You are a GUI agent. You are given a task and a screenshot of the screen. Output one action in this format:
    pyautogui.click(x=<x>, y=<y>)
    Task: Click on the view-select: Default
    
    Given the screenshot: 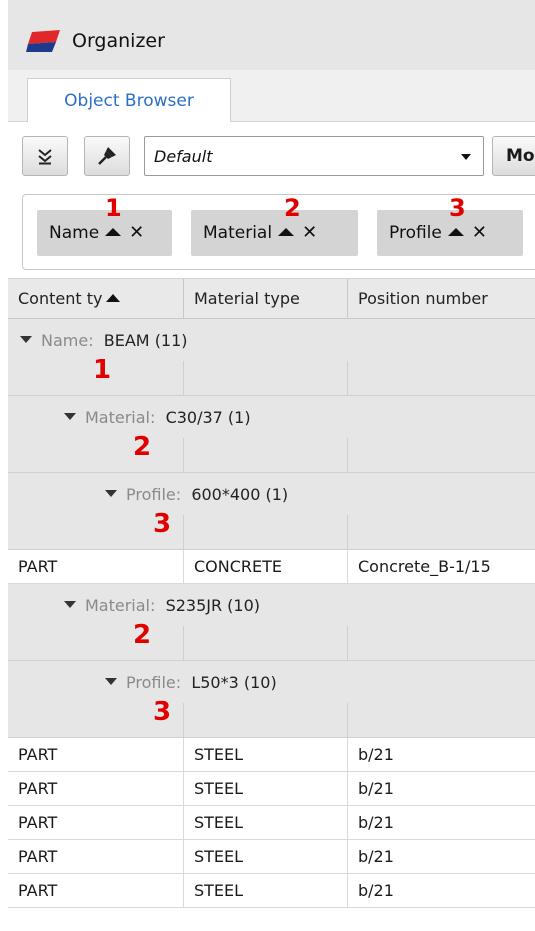 What is the action you would take?
    pyautogui.click(x=314, y=156)
    